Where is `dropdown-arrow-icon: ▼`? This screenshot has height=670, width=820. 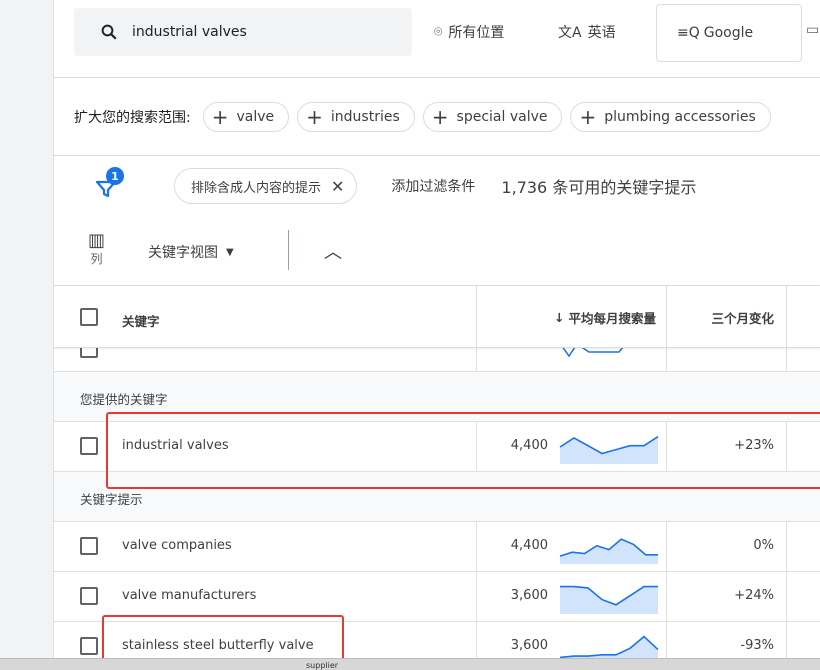 dropdown-arrow-icon: ▼ is located at coordinates (230, 252).